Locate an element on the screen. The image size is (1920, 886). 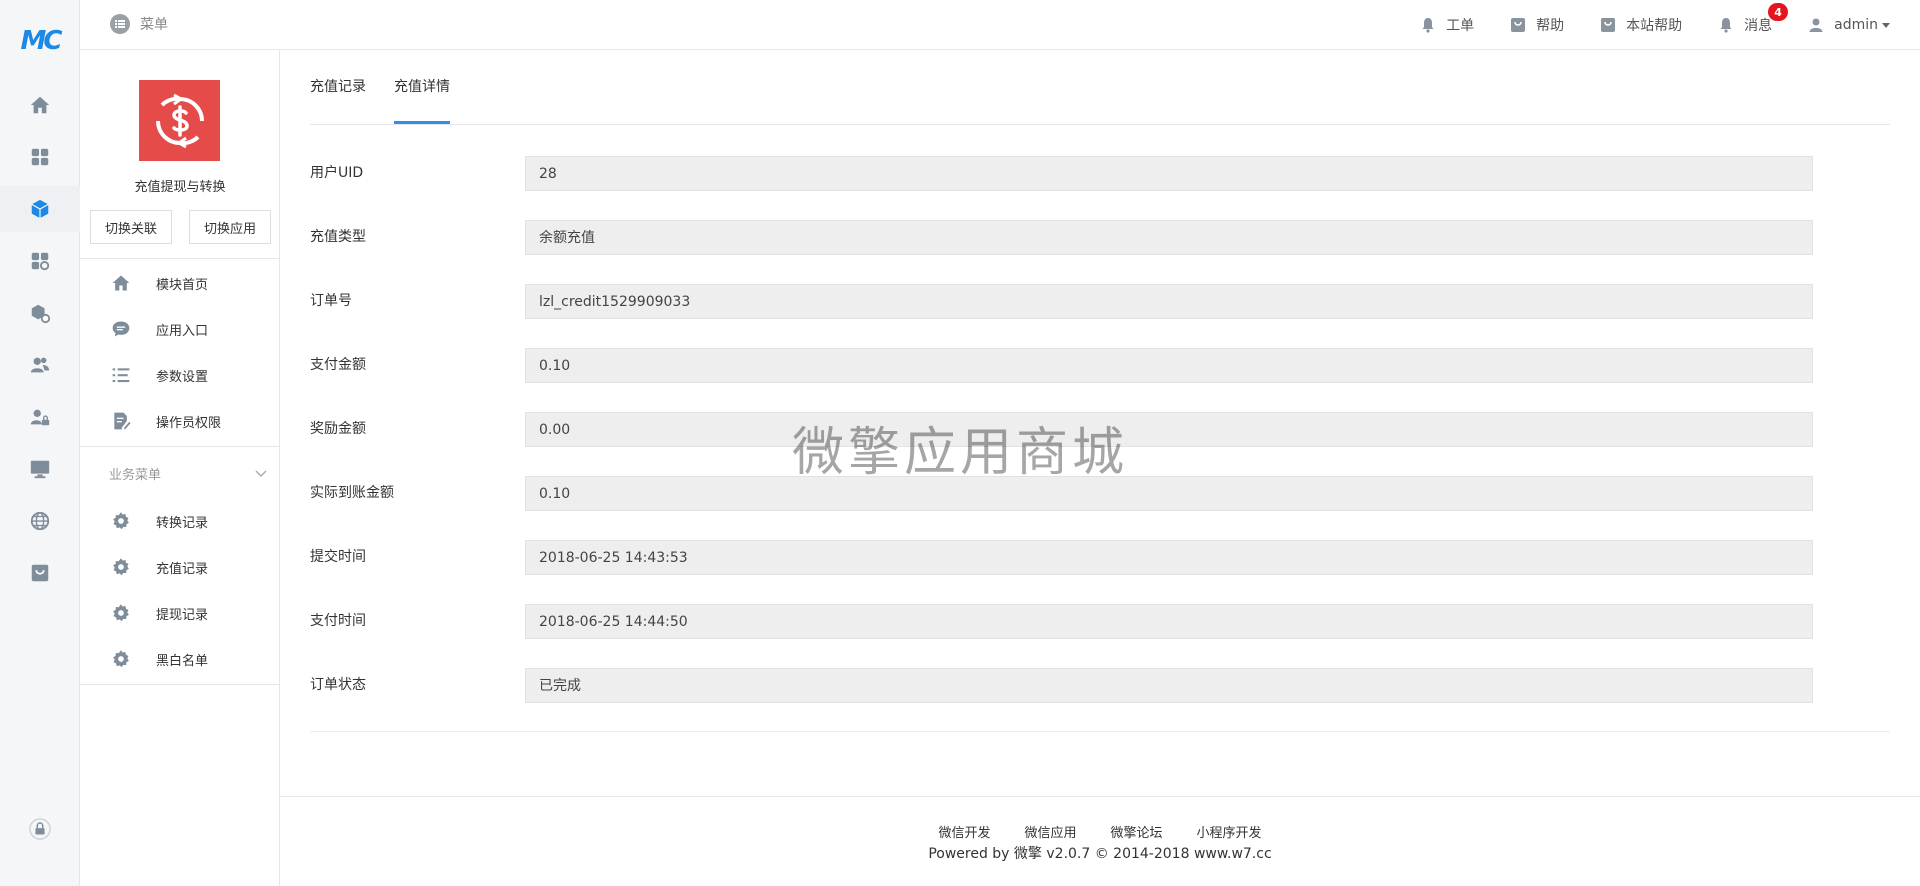
field-label: 订单号 is located at coordinates (331, 301).